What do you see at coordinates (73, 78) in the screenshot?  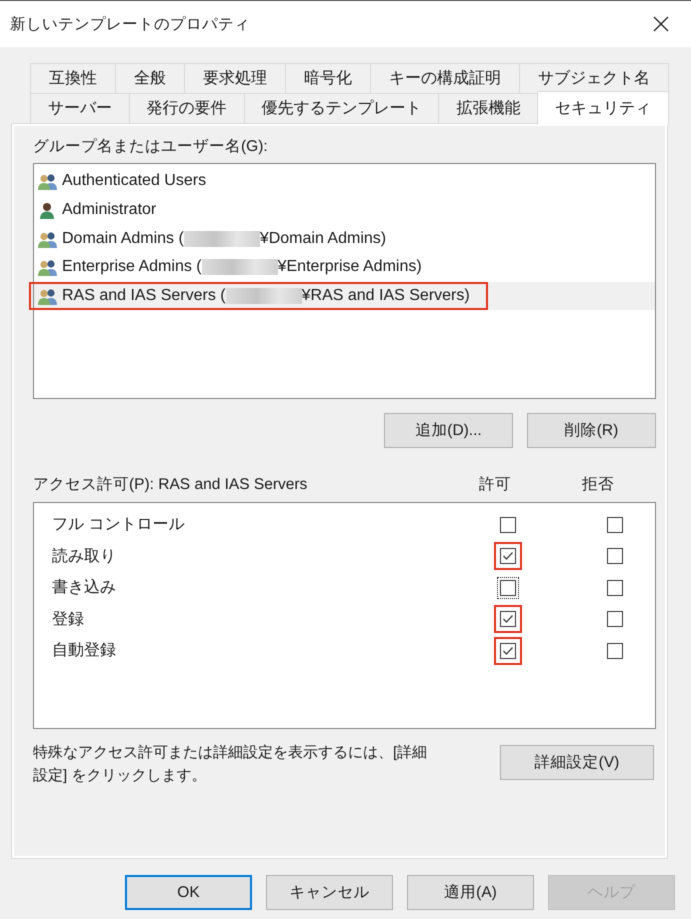 I see `tab: 互換性` at bounding box center [73, 78].